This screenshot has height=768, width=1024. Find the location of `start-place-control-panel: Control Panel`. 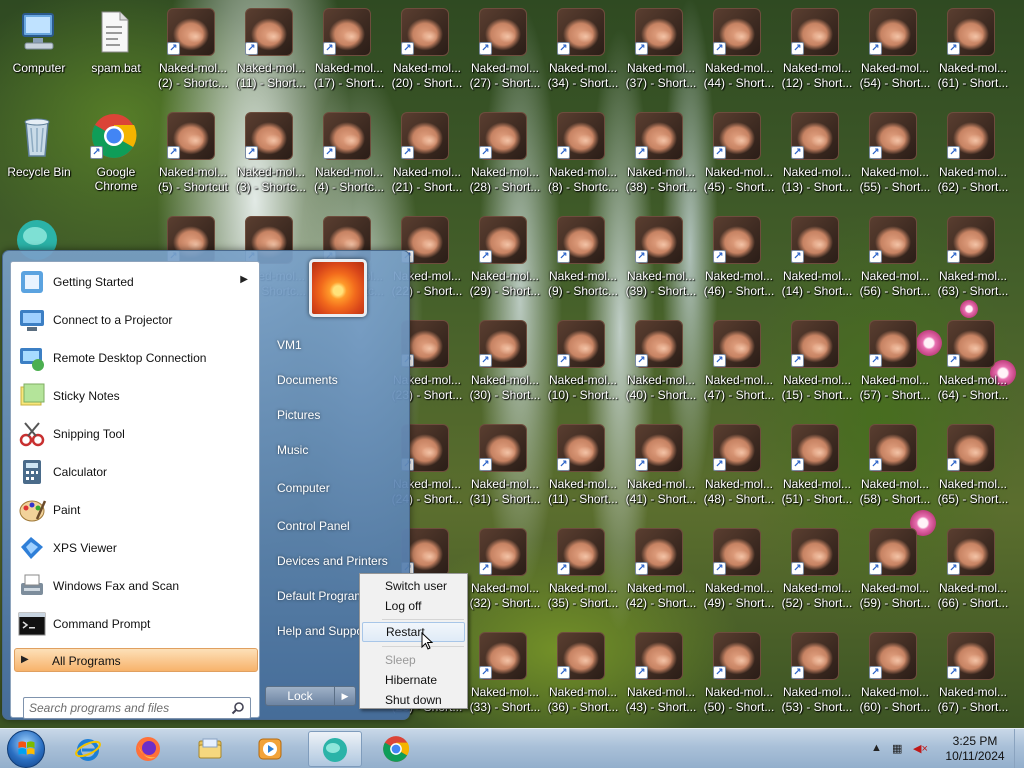

start-place-control-panel: Control Panel is located at coordinates (313, 526).